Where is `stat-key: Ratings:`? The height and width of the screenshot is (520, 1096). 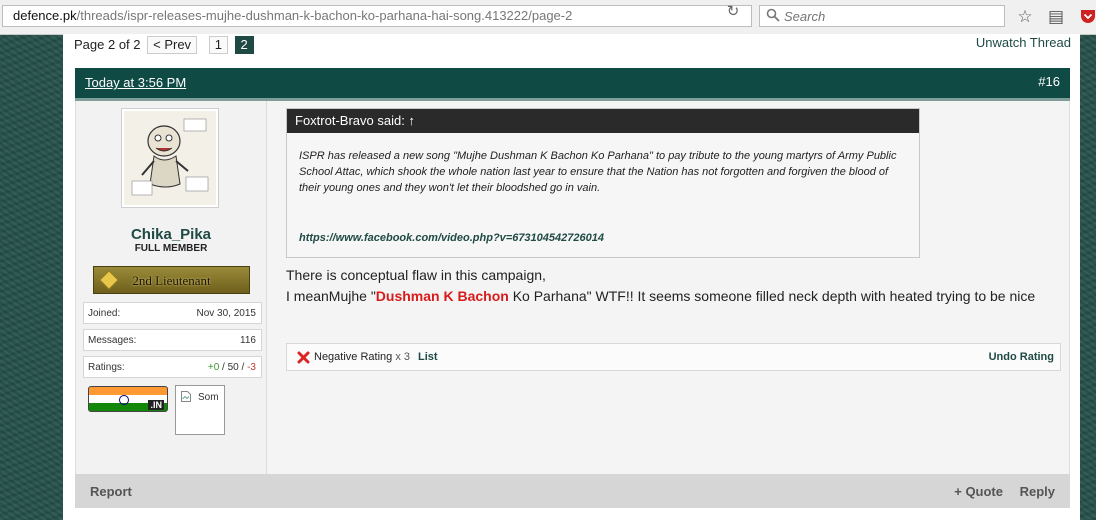 stat-key: Ratings: is located at coordinates (106, 367).